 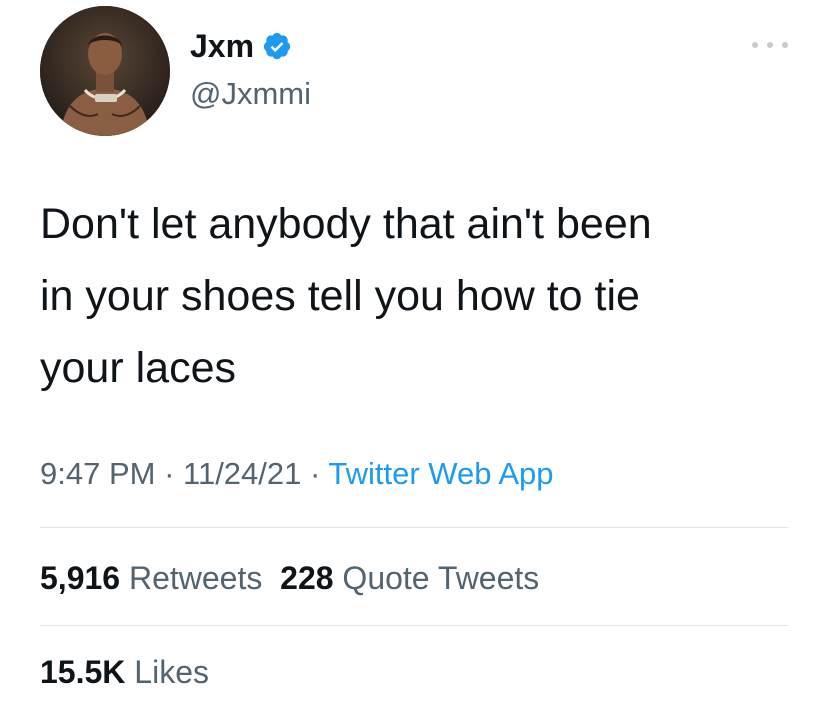 I want to click on likes-count: 15.5K, so click(x=83, y=672).